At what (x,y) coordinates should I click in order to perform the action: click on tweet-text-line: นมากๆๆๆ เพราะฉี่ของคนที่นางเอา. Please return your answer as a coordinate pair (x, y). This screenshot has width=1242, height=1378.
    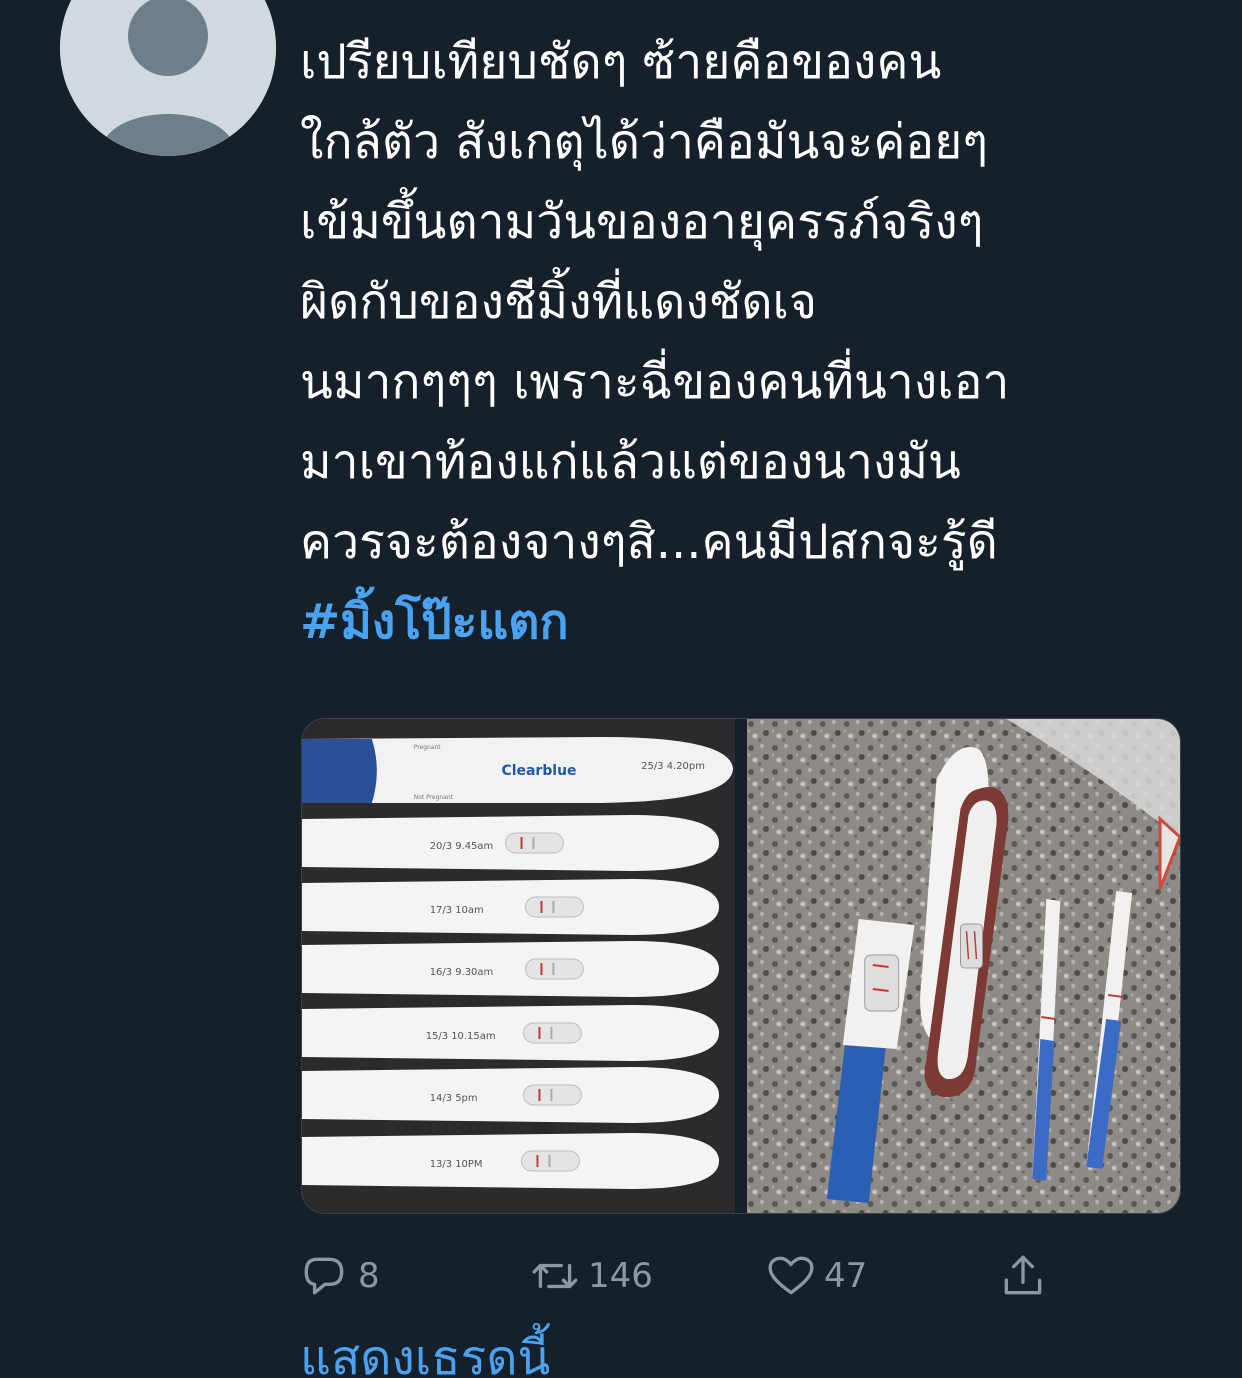
    Looking at the image, I should click on (655, 382).